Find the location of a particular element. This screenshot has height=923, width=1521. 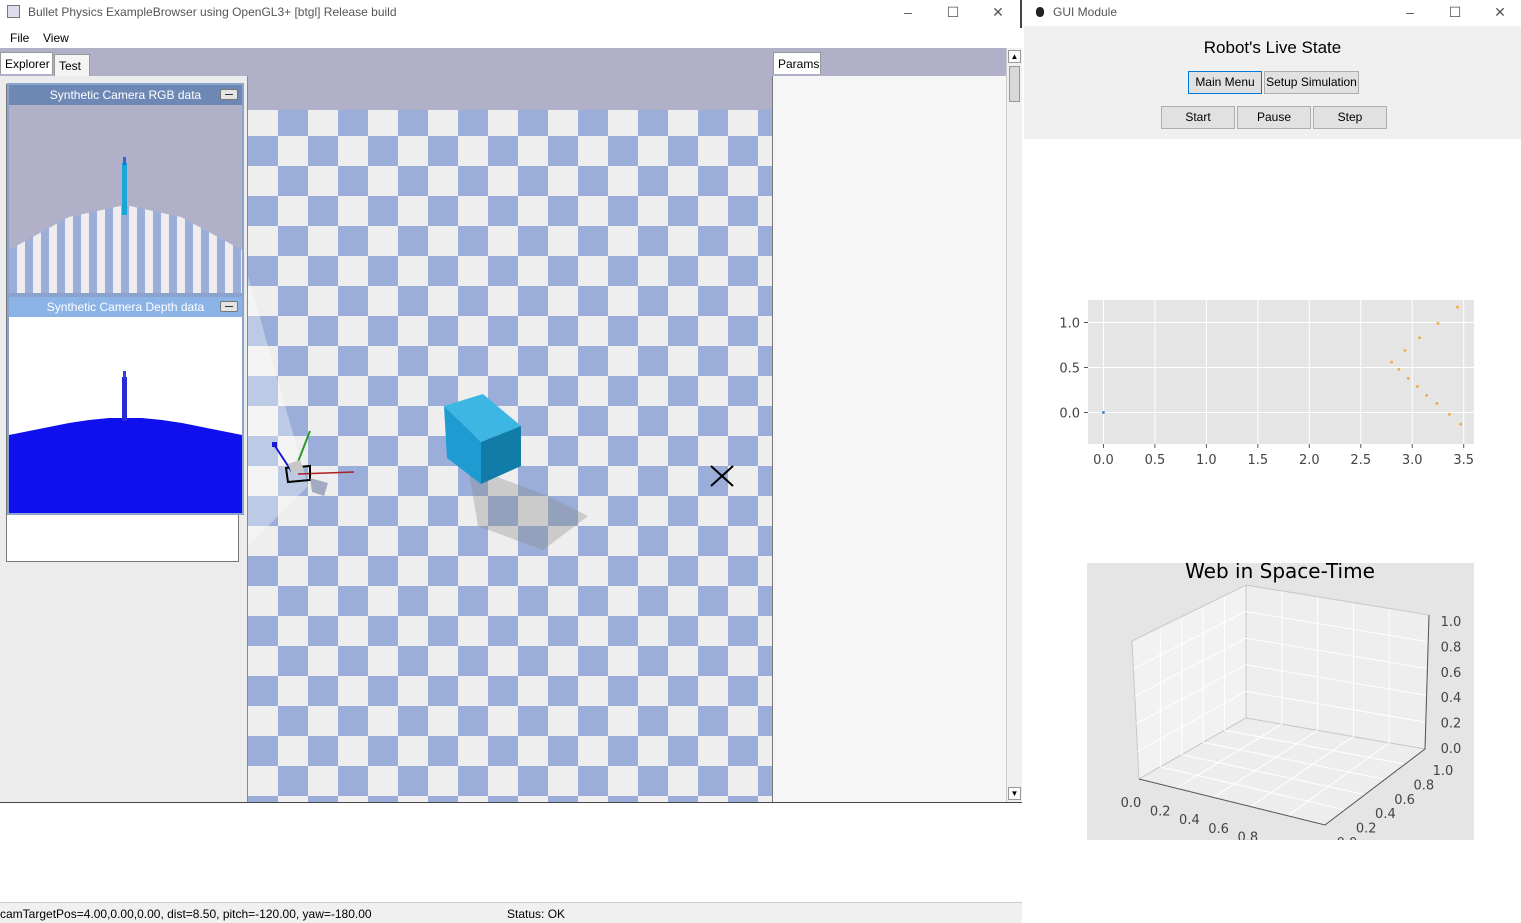

depth-camera-window: Synthetic Camera Depth data is located at coordinates (125, 405).